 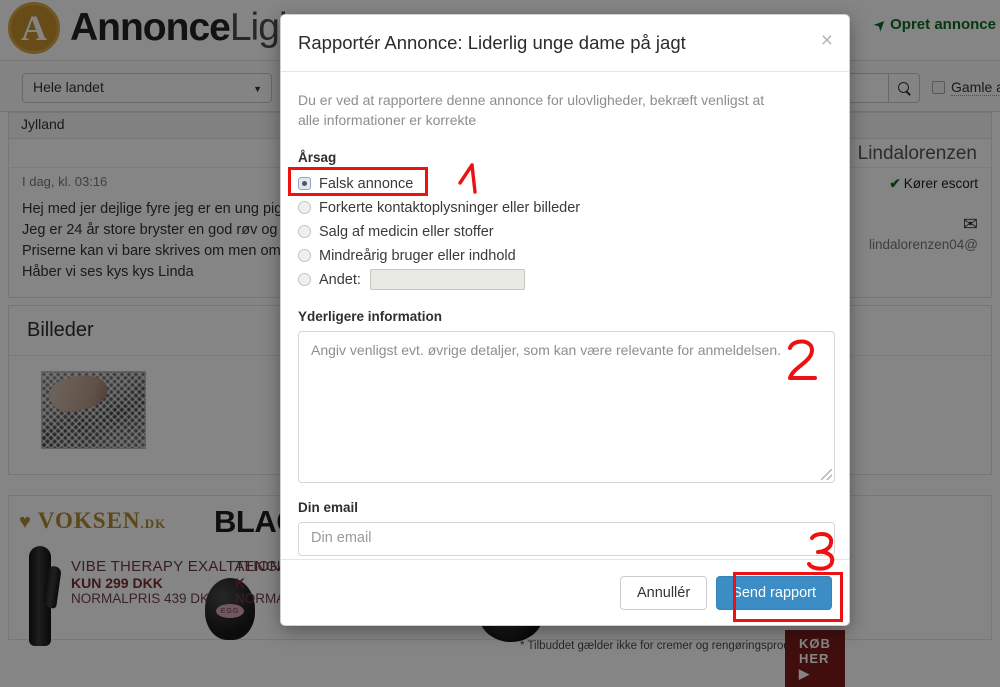 What do you see at coordinates (774, 593) in the screenshot?
I see `send-rapport-button: Send rapport` at bounding box center [774, 593].